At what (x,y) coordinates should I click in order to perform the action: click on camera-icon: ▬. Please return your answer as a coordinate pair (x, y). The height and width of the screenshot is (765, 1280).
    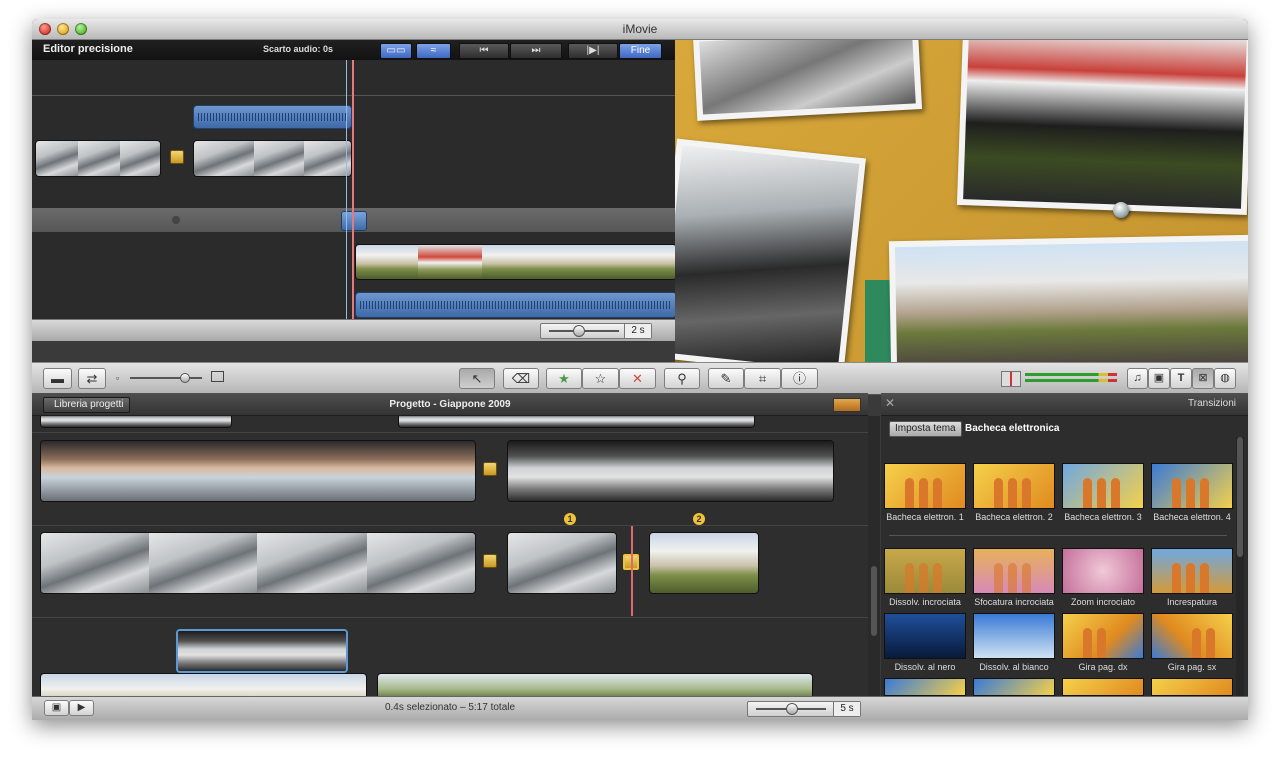
    Looking at the image, I should click on (57, 378).